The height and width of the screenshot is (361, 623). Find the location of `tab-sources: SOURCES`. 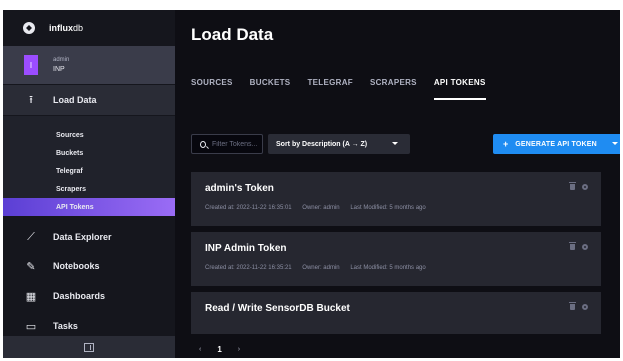

tab-sources: SOURCES is located at coordinates (212, 89).